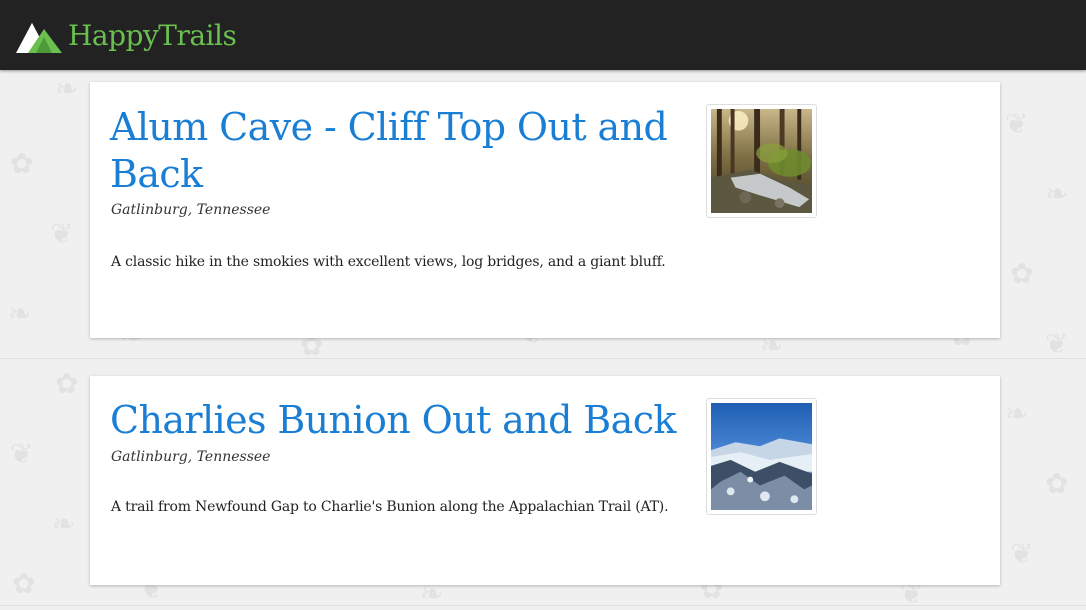 Image resolution: width=1086 pixels, height=610 pixels. Describe the element at coordinates (400, 420) in the screenshot. I see `trail-title-link: Charlies Bunion Out and Back` at that location.